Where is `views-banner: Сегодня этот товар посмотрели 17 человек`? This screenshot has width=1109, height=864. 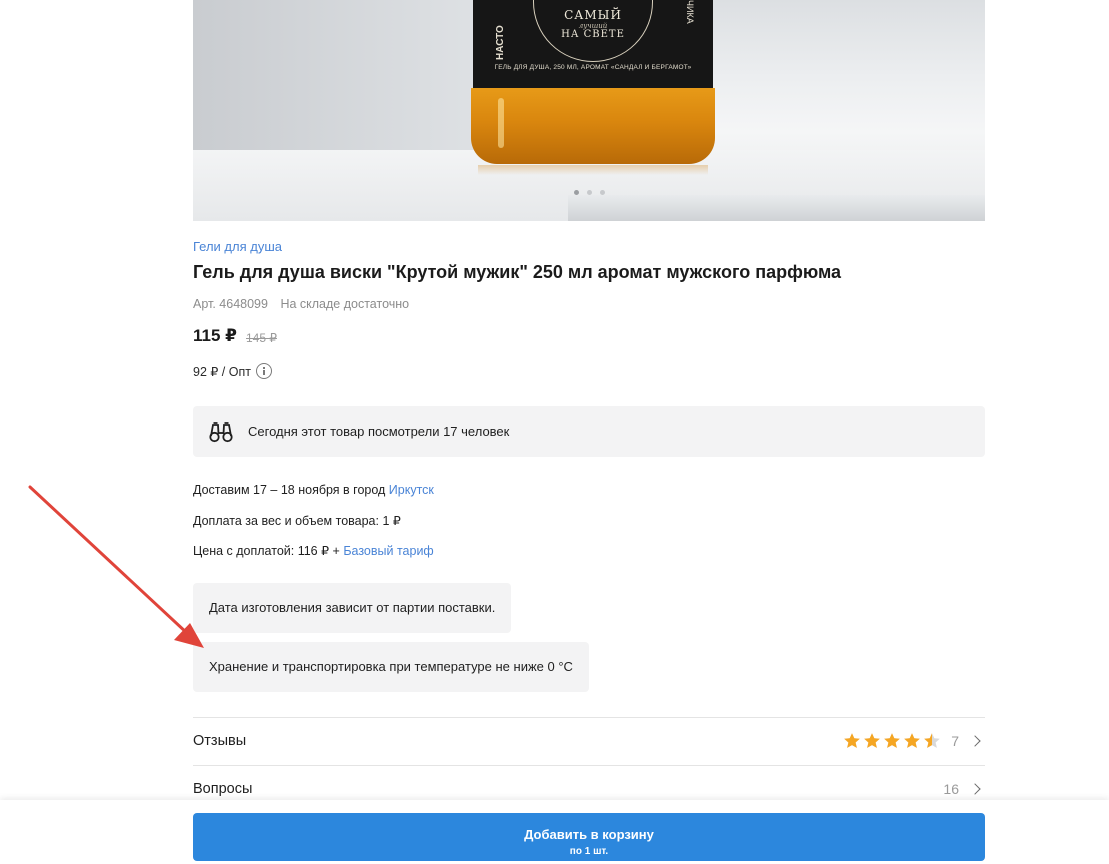 views-banner: Сегодня этот товар посмотрели 17 человек is located at coordinates (589, 431).